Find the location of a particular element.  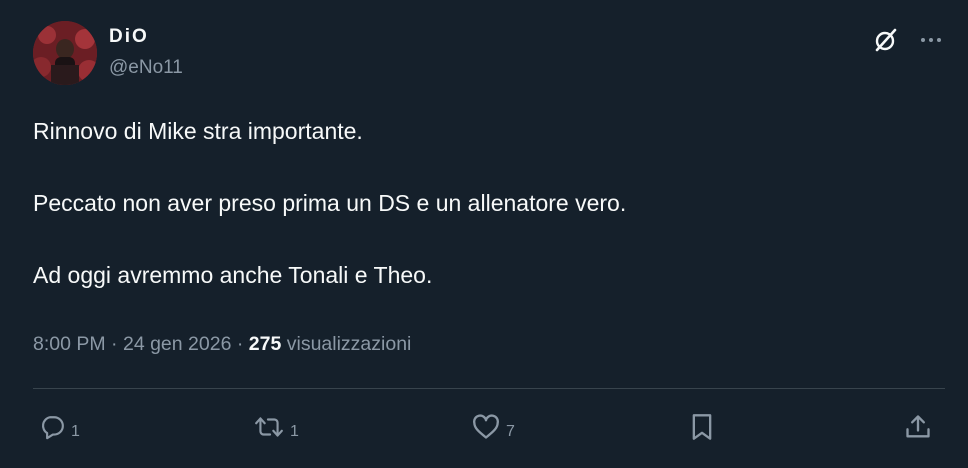

bookmark-button is located at coordinates (702, 429).